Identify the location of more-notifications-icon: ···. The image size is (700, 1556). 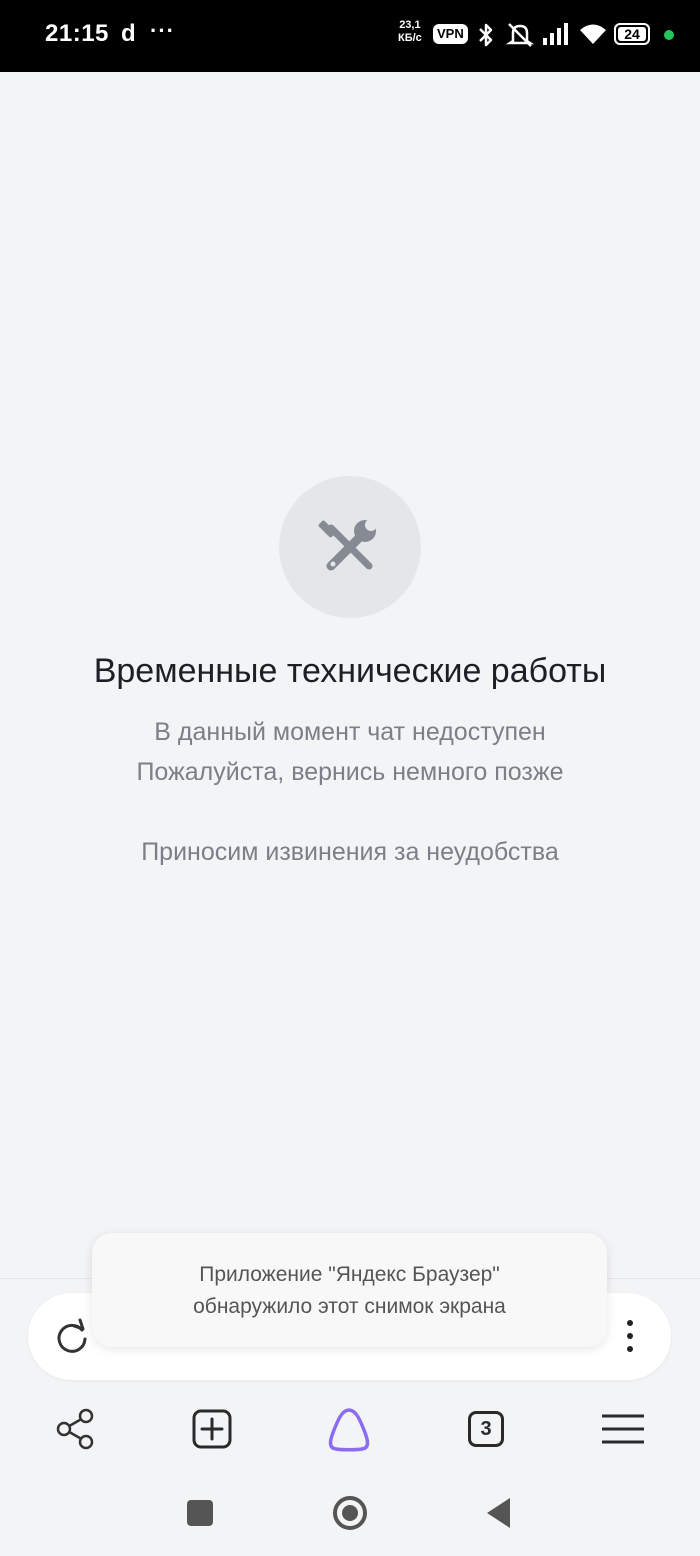
(162, 30).